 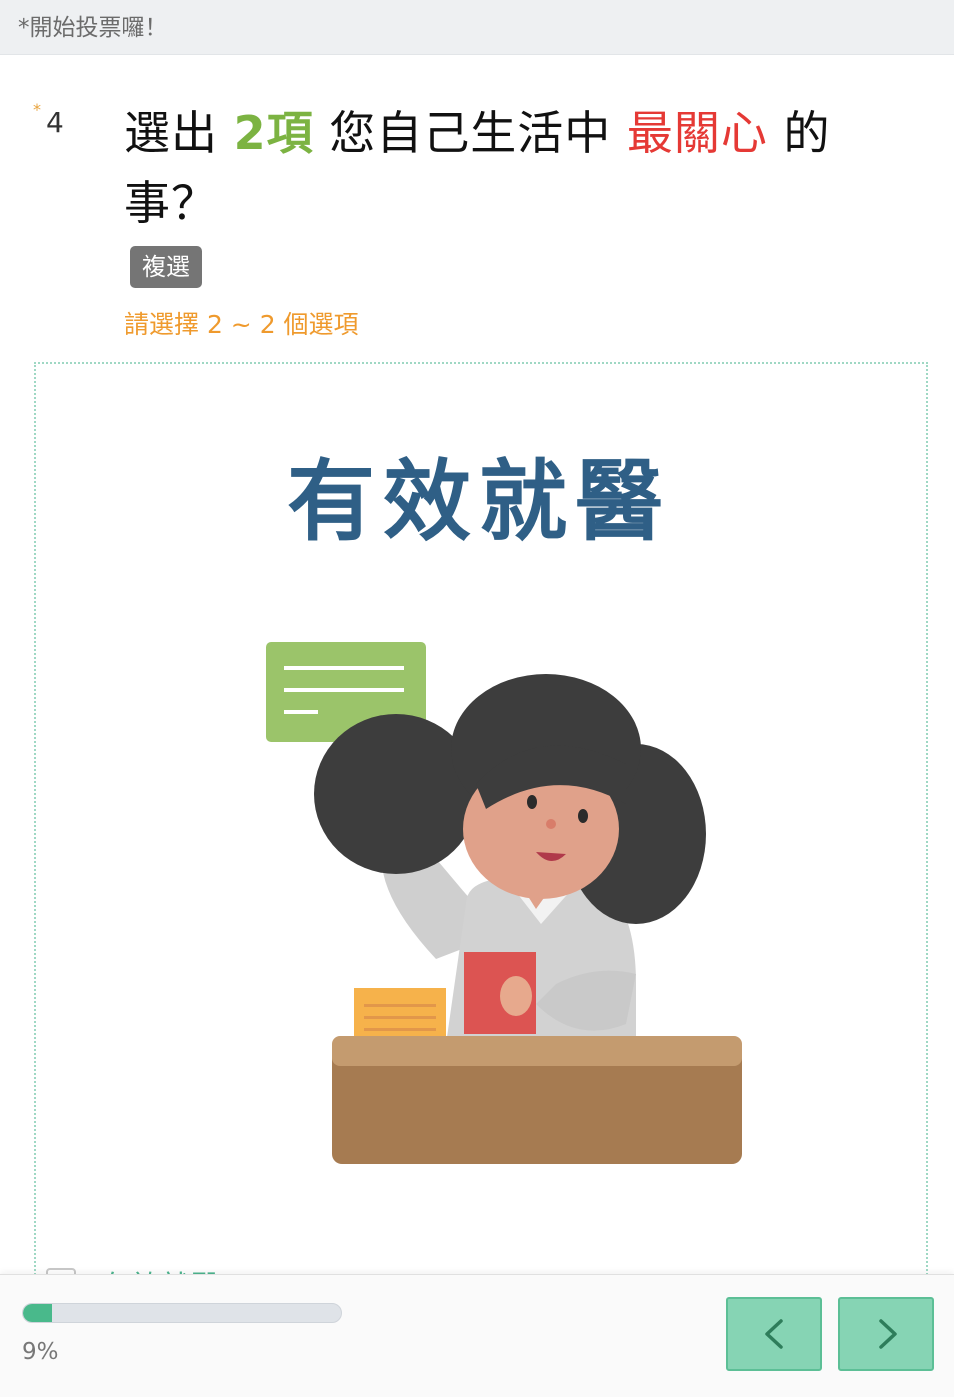 What do you see at coordinates (477, 27) in the screenshot?
I see `top-banner: *開始投票囉！` at bounding box center [477, 27].